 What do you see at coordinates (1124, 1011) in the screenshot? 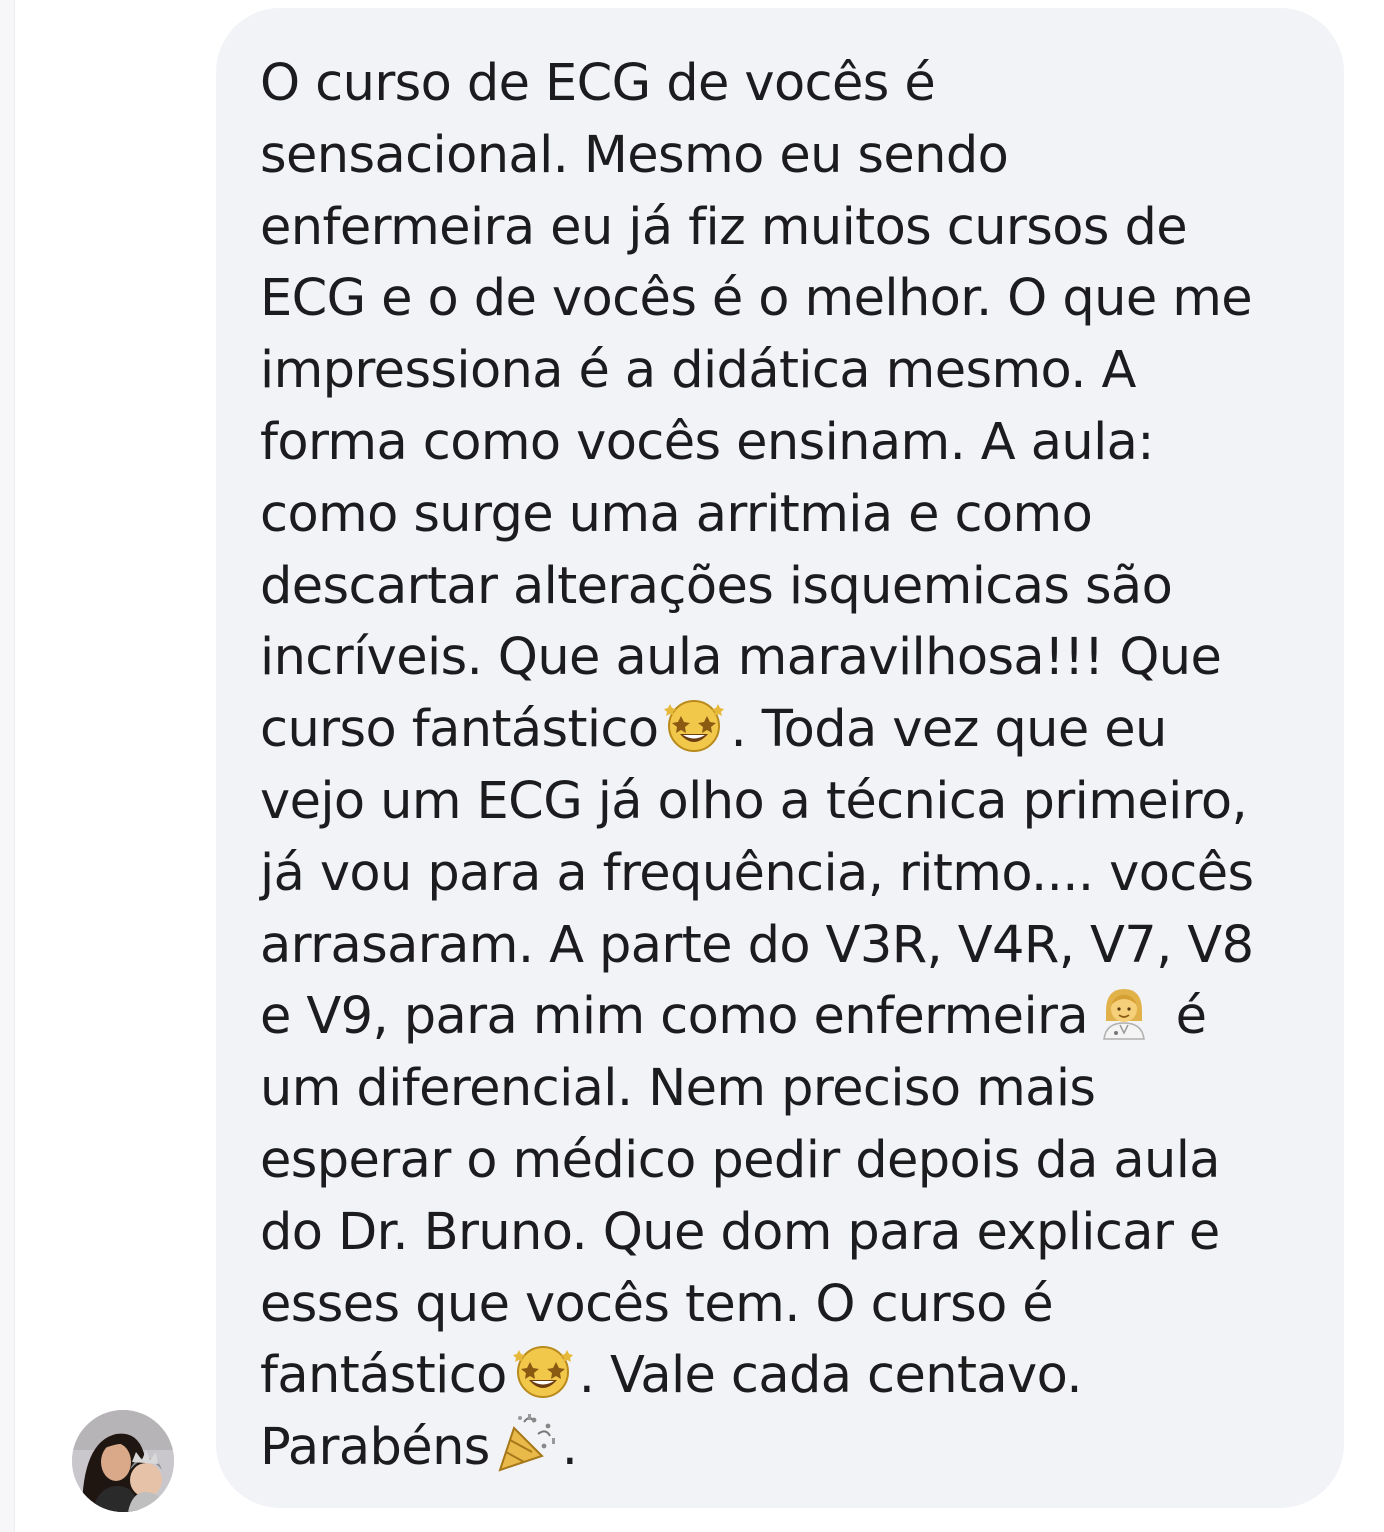
I see `woman-health-worker-icon` at bounding box center [1124, 1011].